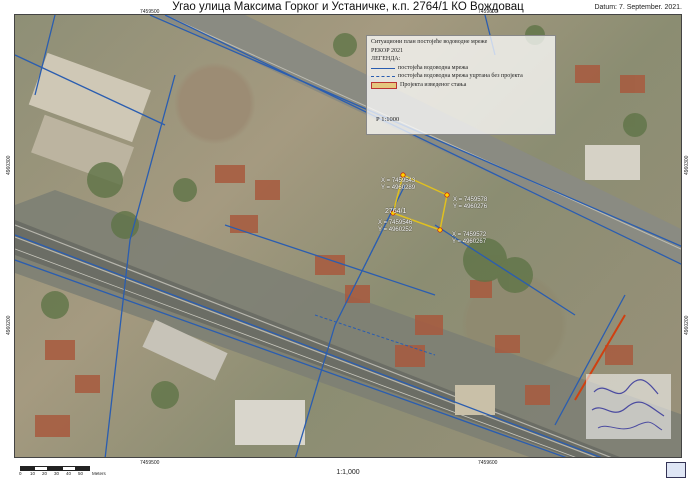 Image resolution: width=696 pixels, height=486 pixels. I want to click on legend-line-solid-icon, so click(383, 68).